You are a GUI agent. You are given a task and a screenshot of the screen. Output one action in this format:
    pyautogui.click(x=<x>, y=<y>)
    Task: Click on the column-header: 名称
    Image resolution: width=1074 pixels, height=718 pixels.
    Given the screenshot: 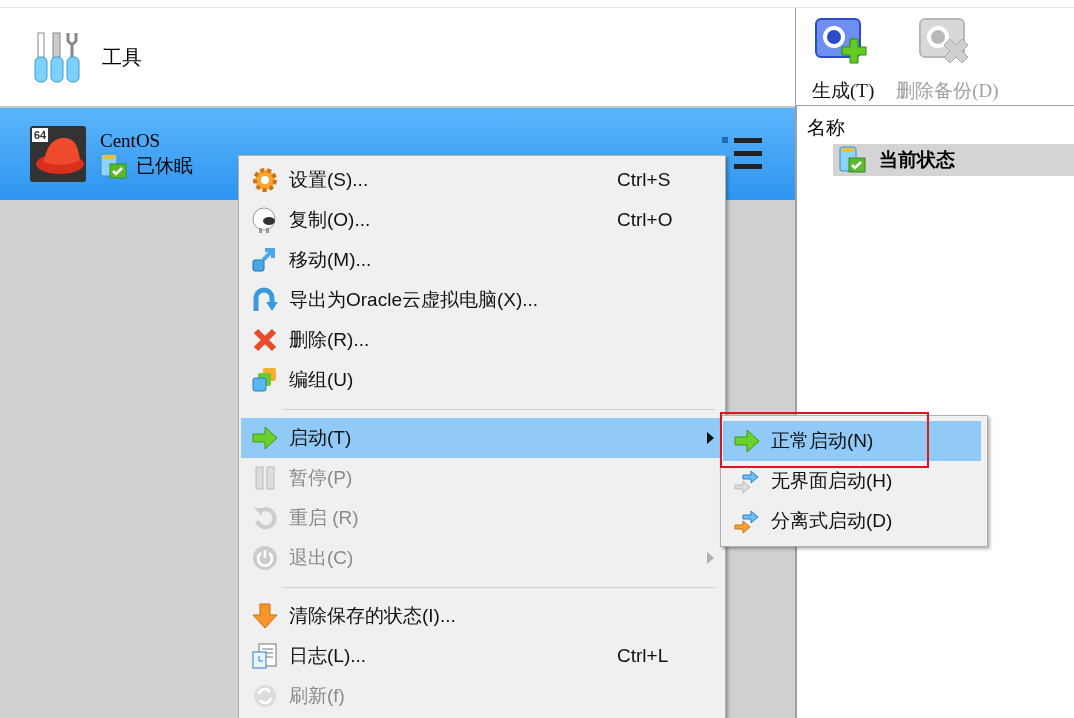 What is the action you would take?
    pyautogui.click(x=826, y=128)
    